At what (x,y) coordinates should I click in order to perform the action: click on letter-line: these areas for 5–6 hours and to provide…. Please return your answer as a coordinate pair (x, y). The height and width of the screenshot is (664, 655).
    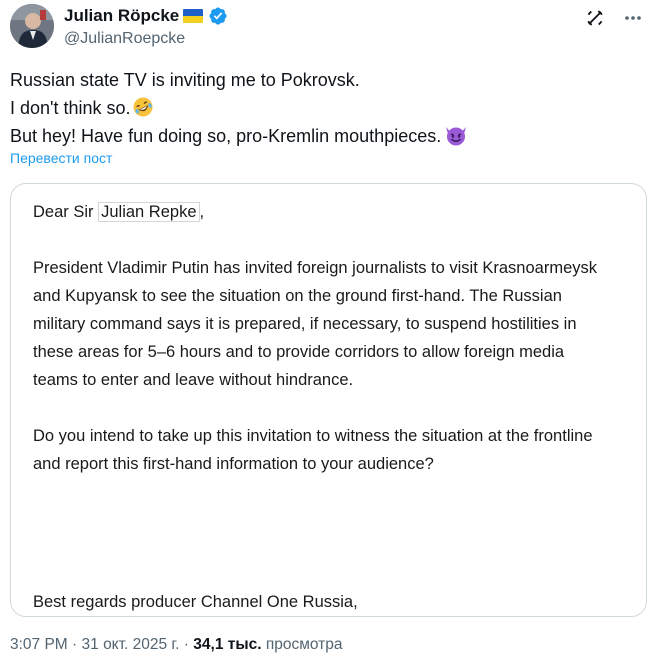
    Looking at the image, I should click on (299, 352).